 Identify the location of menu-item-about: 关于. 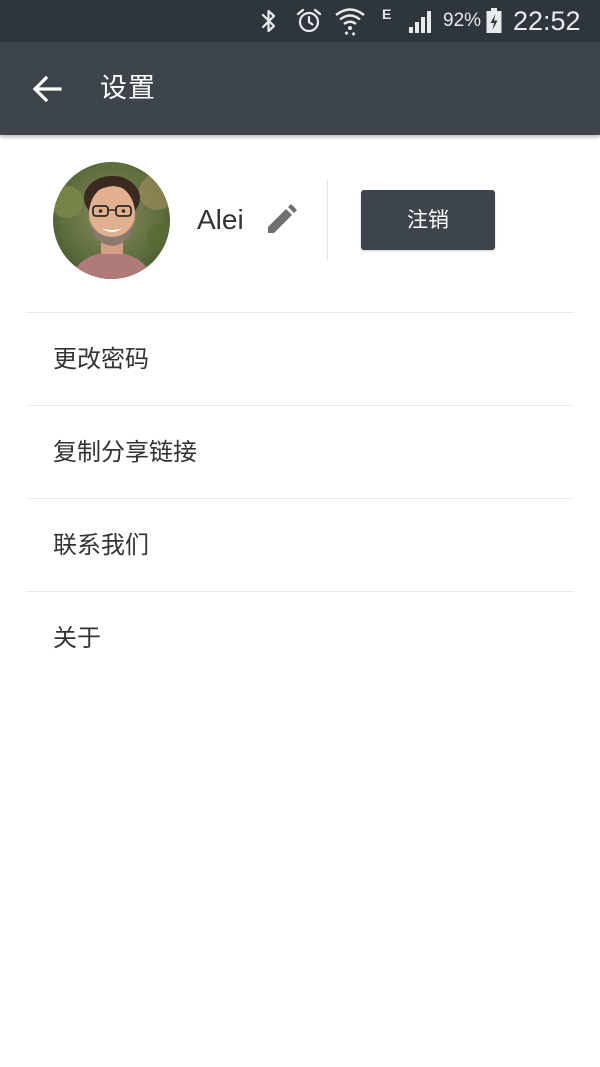
(300, 637).